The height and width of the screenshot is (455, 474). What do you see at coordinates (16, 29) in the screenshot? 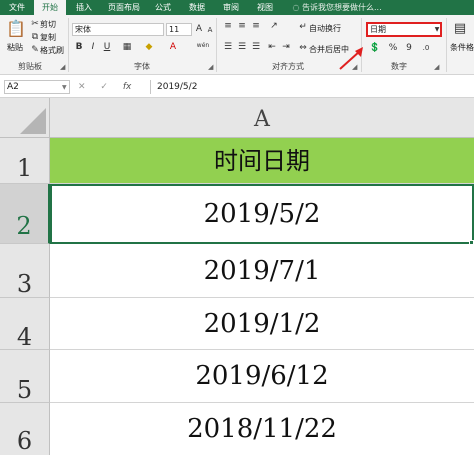
I see `paste-icon: 📋` at bounding box center [16, 29].